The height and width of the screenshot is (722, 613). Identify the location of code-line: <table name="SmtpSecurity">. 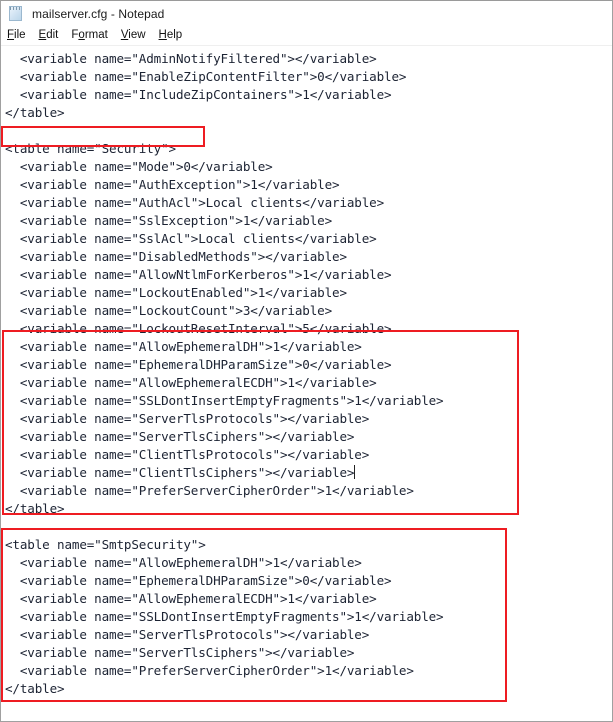
(105, 544).